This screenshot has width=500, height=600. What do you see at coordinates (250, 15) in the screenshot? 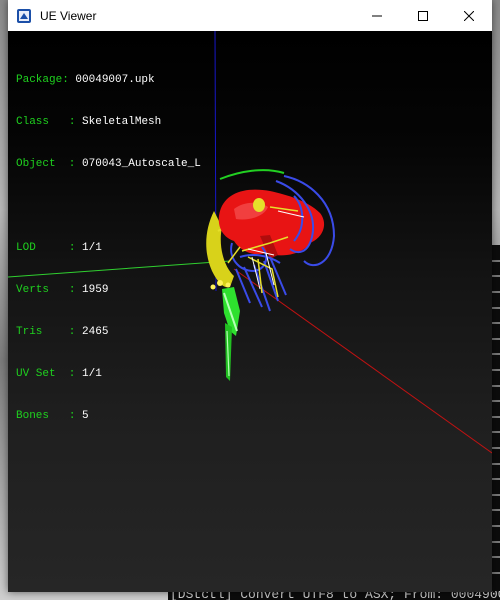
I see `title-bar: UE Viewer` at bounding box center [250, 15].